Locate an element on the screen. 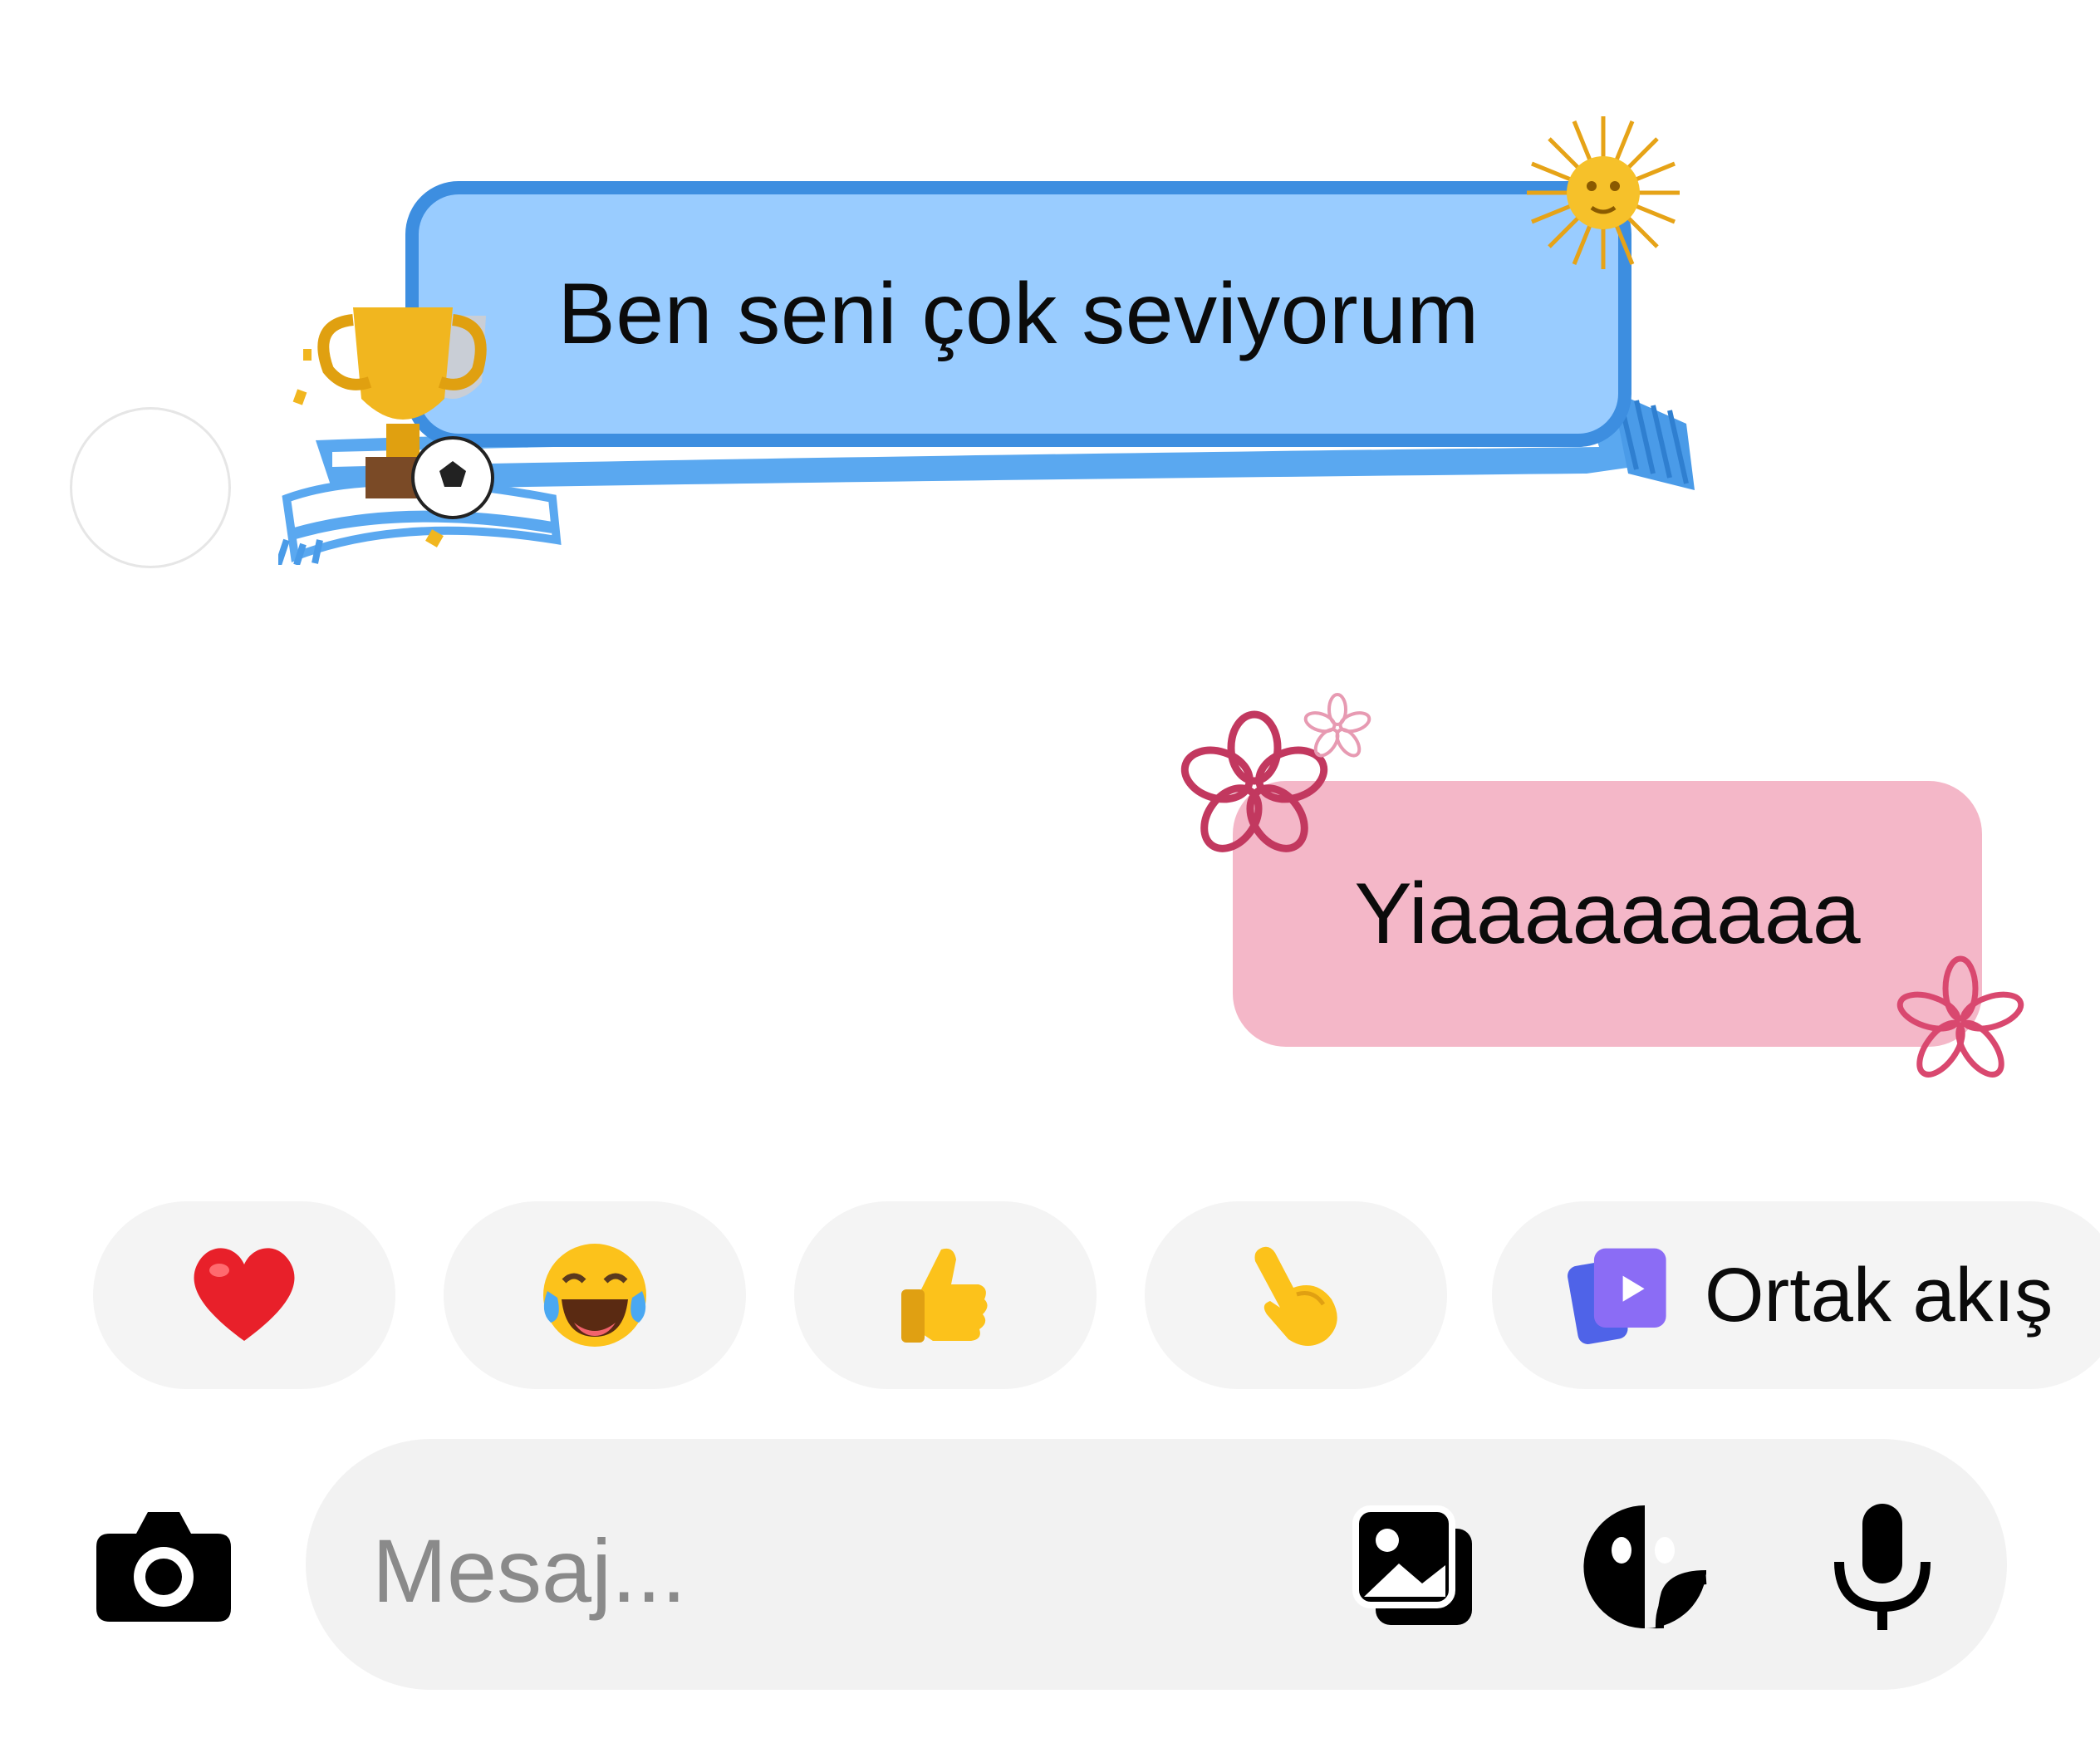  thumbs-up-emoji-icon is located at coordinates (945, 1295).